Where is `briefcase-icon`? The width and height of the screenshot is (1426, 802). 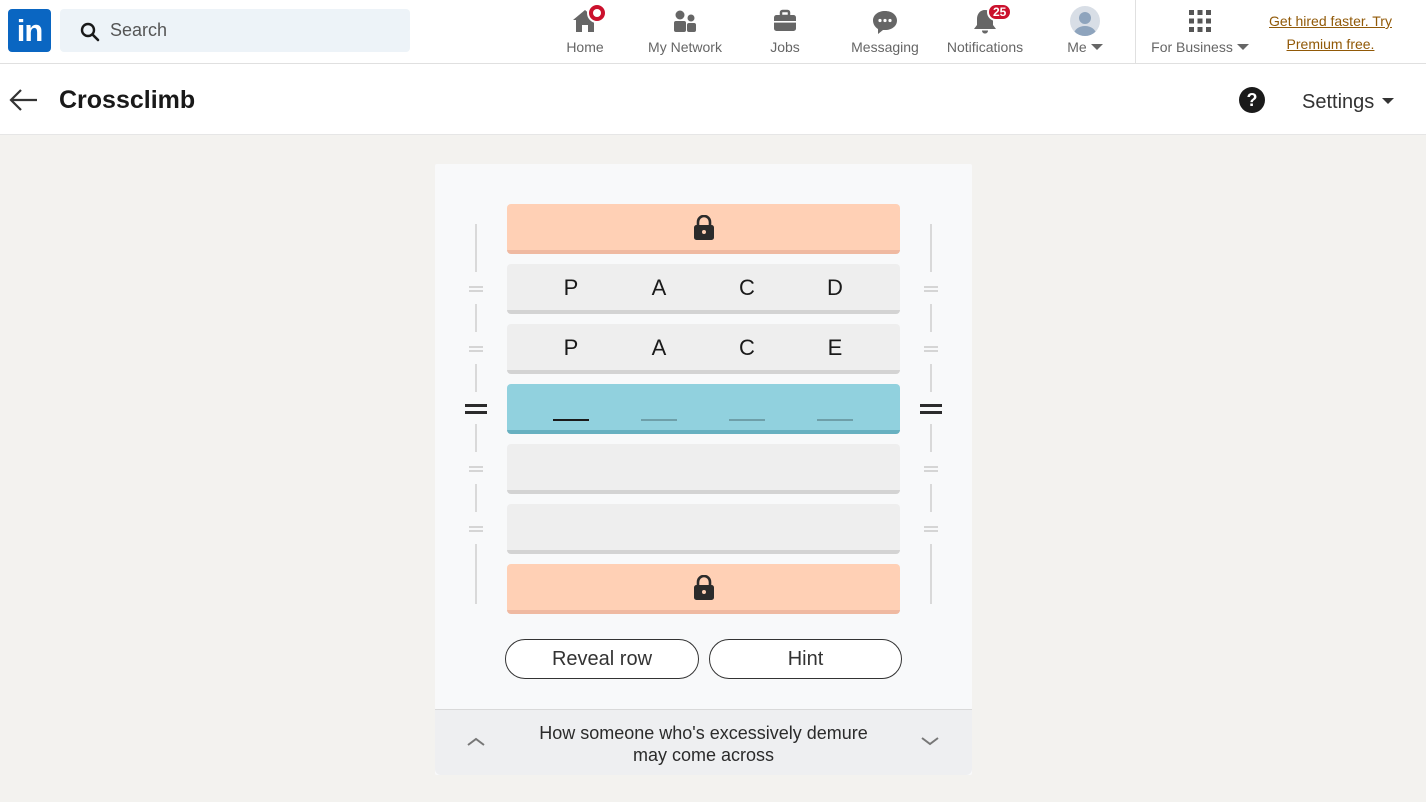
briefcase-icon is located at coordinates (785, 20).